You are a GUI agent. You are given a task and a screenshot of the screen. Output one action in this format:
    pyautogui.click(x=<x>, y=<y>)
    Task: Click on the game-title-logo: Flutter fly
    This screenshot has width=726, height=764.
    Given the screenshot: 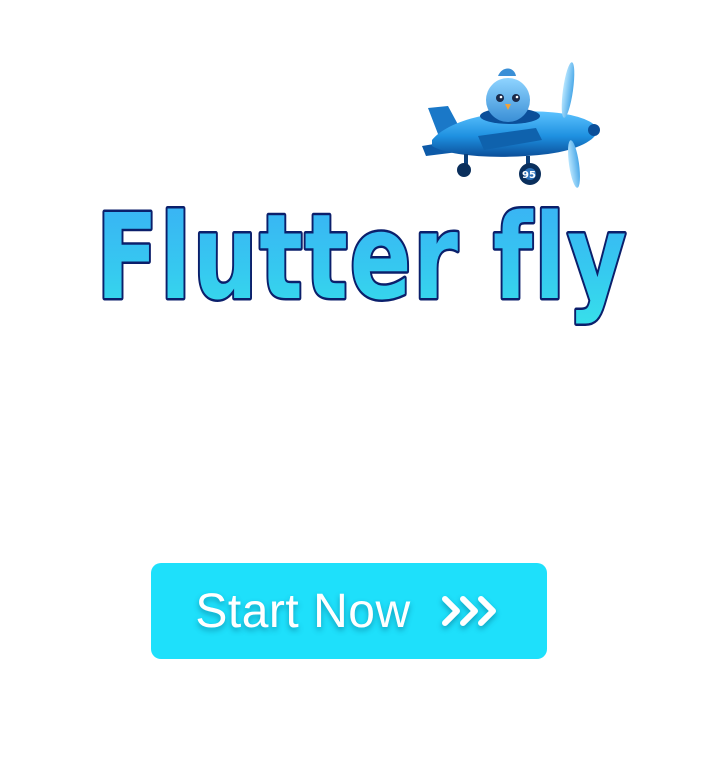 What is the action you would take?
    pyautogui.click(x=361, y=257)
    